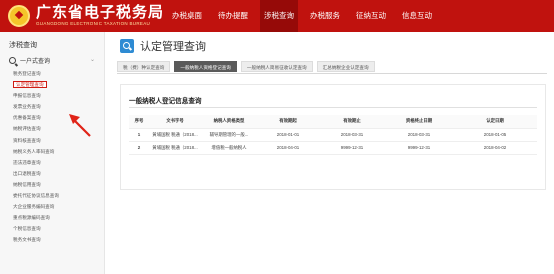  Describe the element at coordinates (52, 95) in the screenshot. I see `sidebar-item-declaration: 申报信息查询` at that location.